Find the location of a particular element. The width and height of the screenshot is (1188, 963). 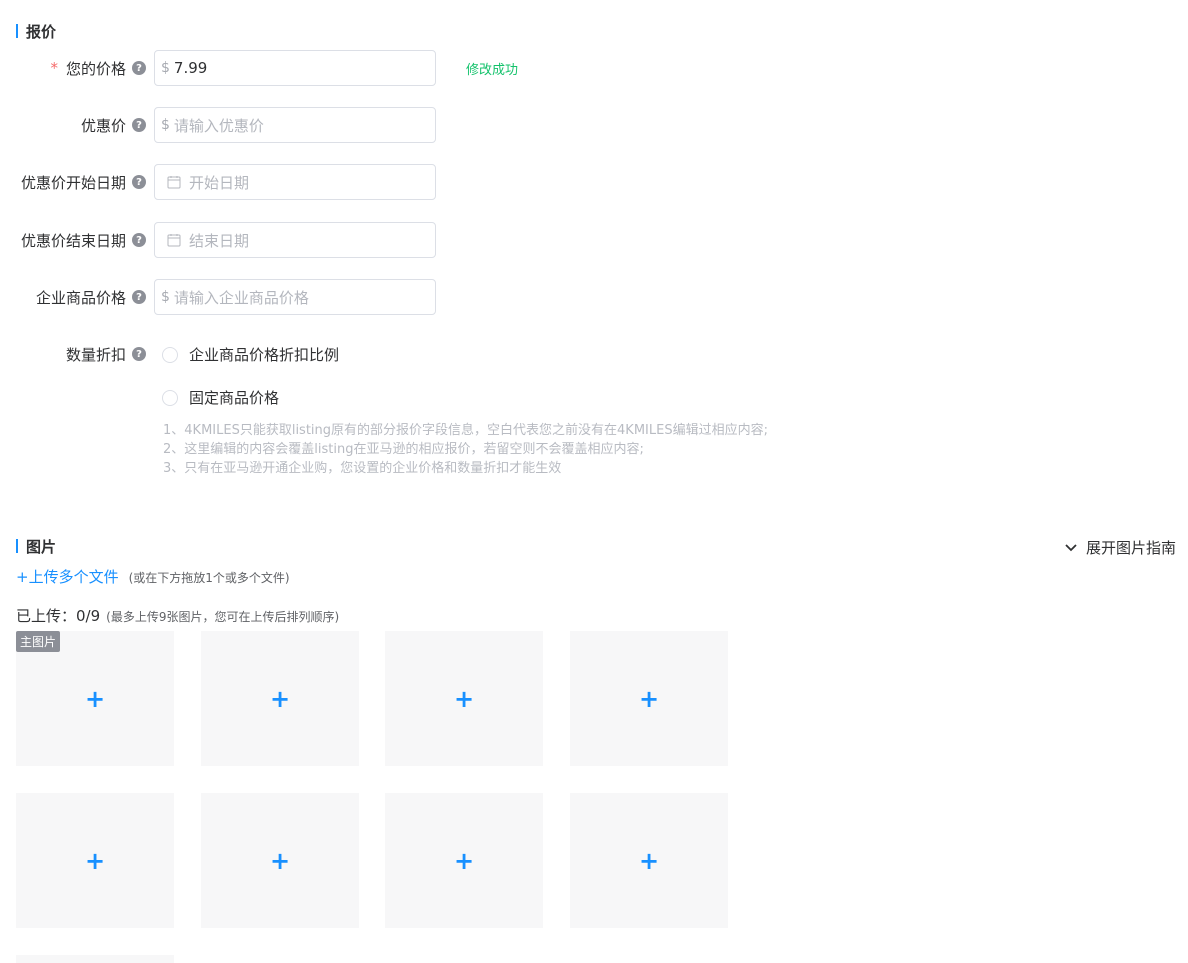

sale-start-date-picker: 开始日期 is located at coordinates (295, 182).